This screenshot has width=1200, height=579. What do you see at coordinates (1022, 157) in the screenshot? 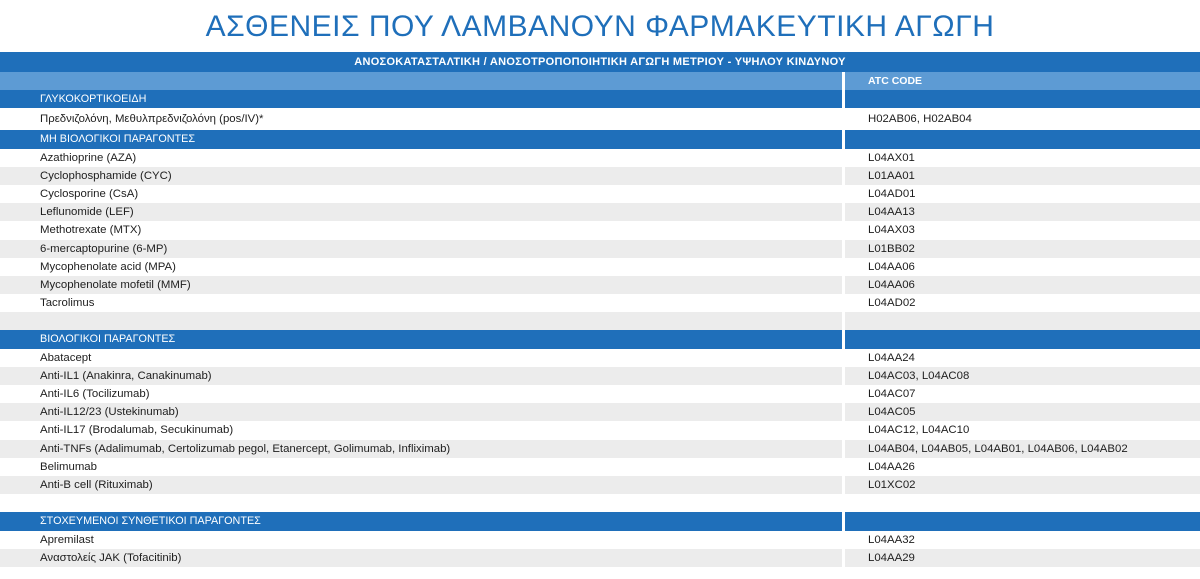
I see `atc-code: L04AX01` at bounding box center [1022, 157].